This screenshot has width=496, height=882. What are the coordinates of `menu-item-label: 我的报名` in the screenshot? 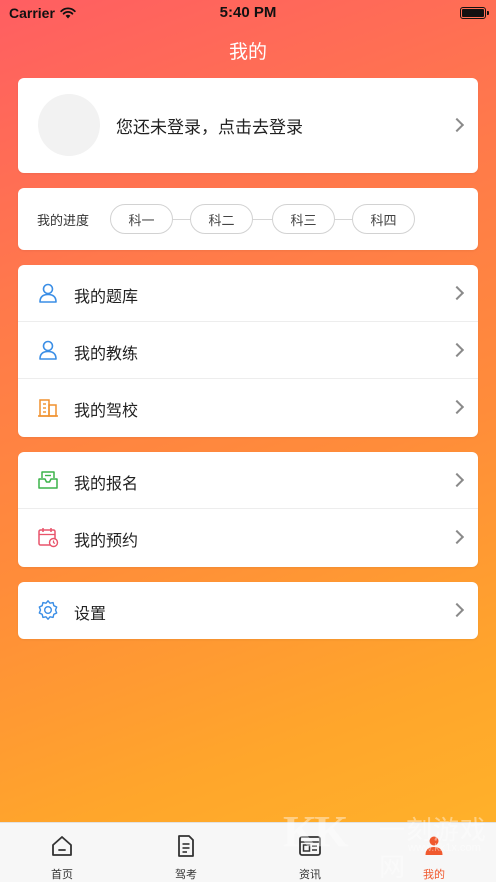 It's located at (106, 483).